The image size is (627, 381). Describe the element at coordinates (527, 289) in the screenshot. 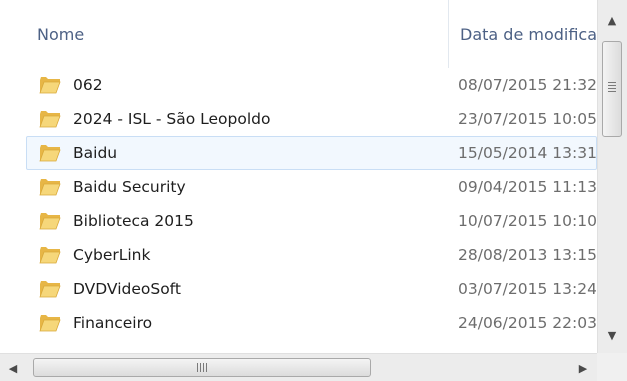

I see `file-date-modified: 03/07/2015 13:24` at that location.